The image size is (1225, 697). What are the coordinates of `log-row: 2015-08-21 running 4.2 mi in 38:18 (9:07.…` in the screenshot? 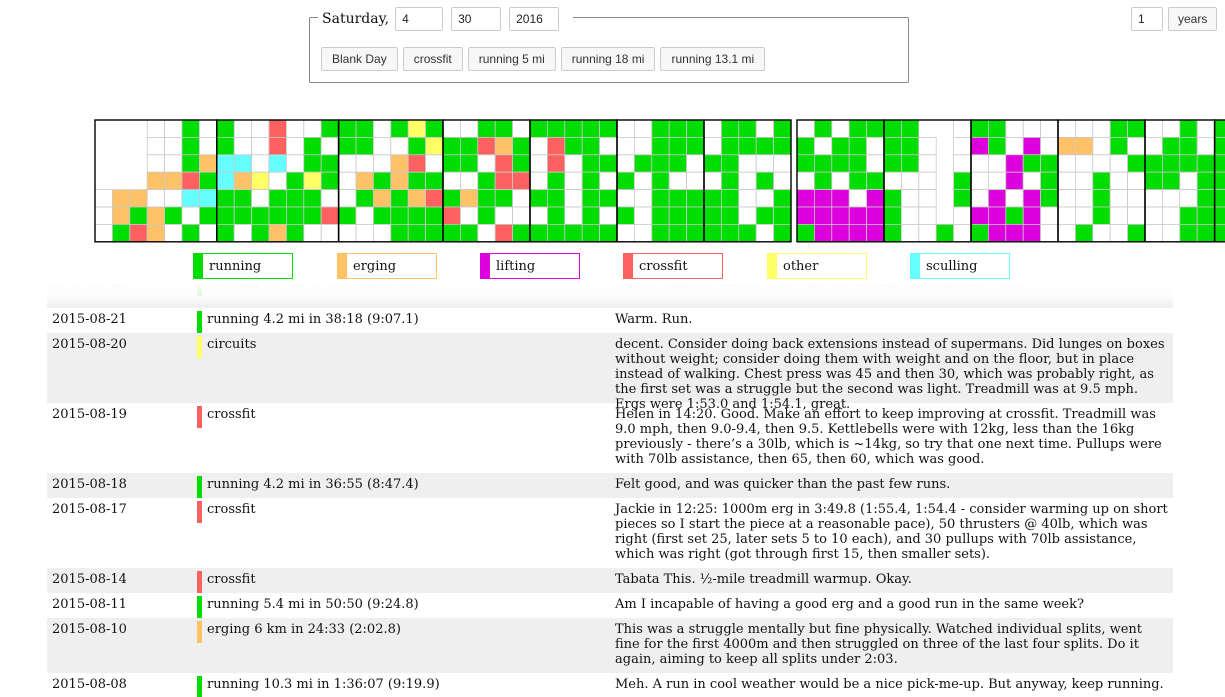 It's located at (610, 320).